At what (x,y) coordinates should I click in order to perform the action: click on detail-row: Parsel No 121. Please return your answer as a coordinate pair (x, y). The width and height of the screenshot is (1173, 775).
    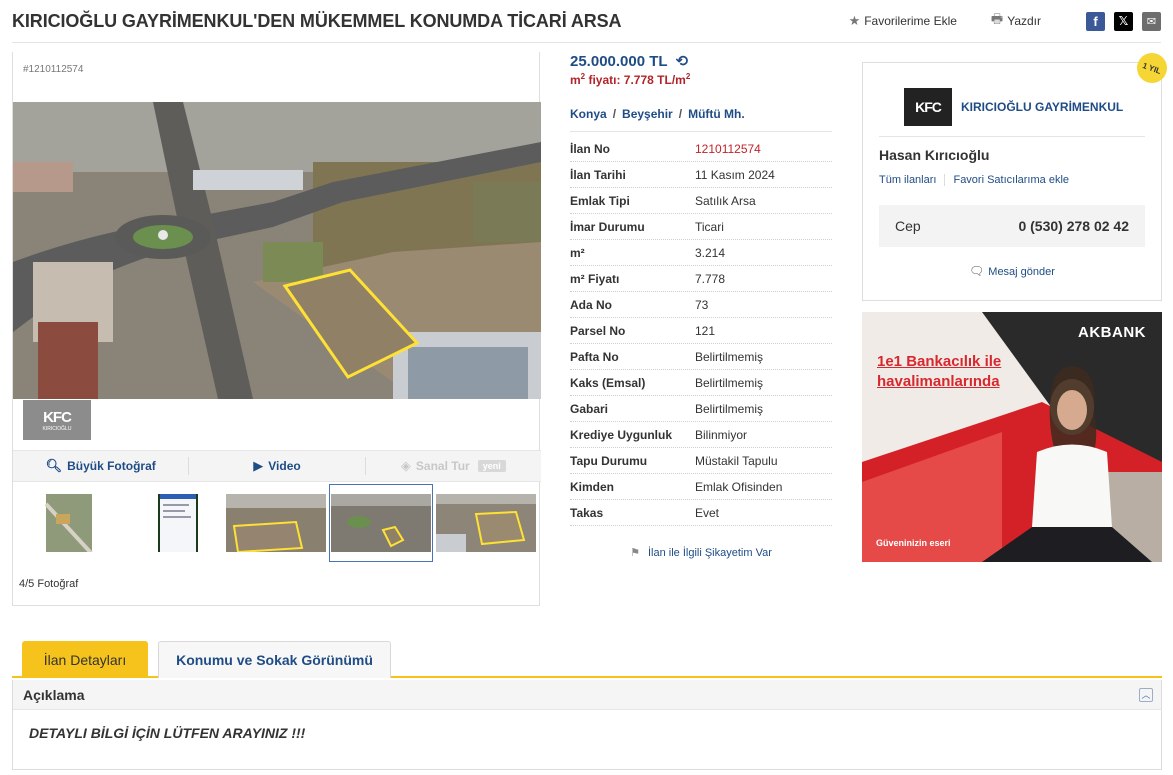
    Looking at the image, I should click on (701, 331).